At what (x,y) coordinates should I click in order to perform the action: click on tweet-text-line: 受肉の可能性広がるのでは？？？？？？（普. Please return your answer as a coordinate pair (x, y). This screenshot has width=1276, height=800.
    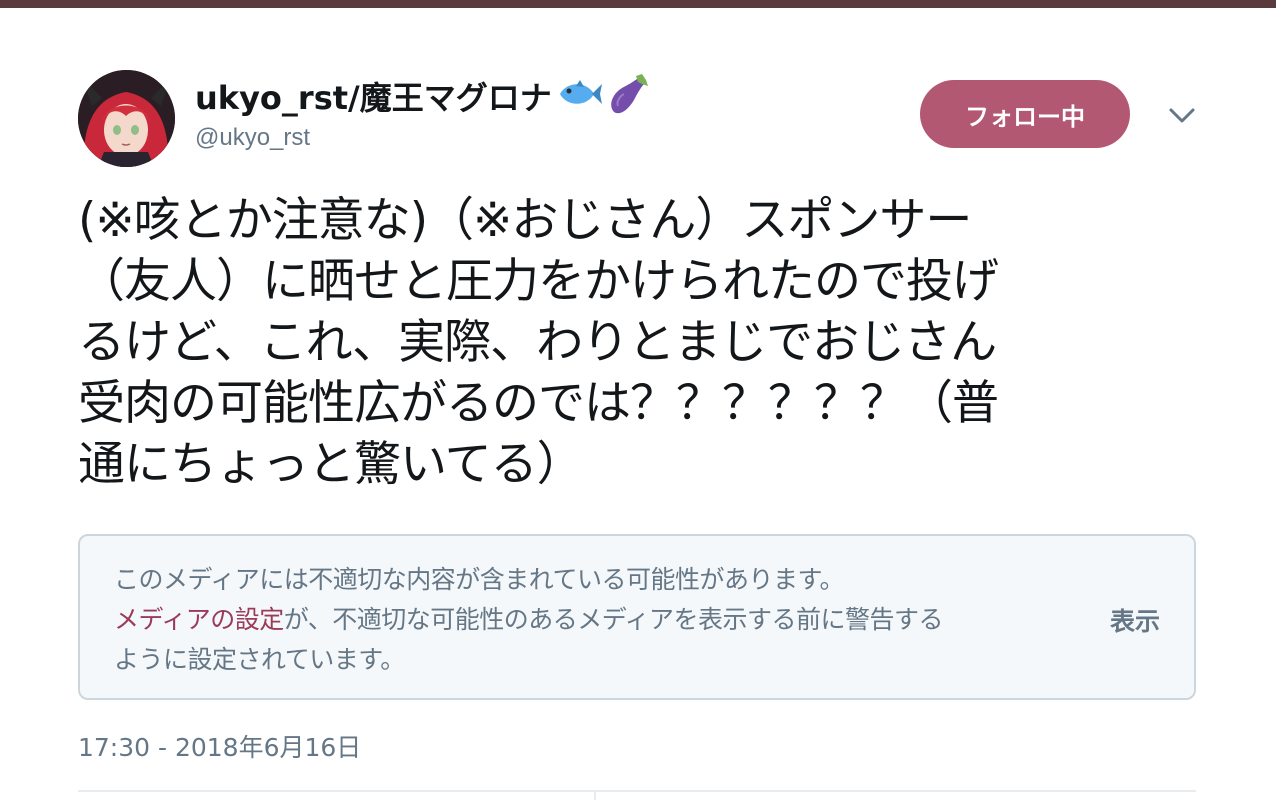
    Looking at the image, I should click on (538, 403).